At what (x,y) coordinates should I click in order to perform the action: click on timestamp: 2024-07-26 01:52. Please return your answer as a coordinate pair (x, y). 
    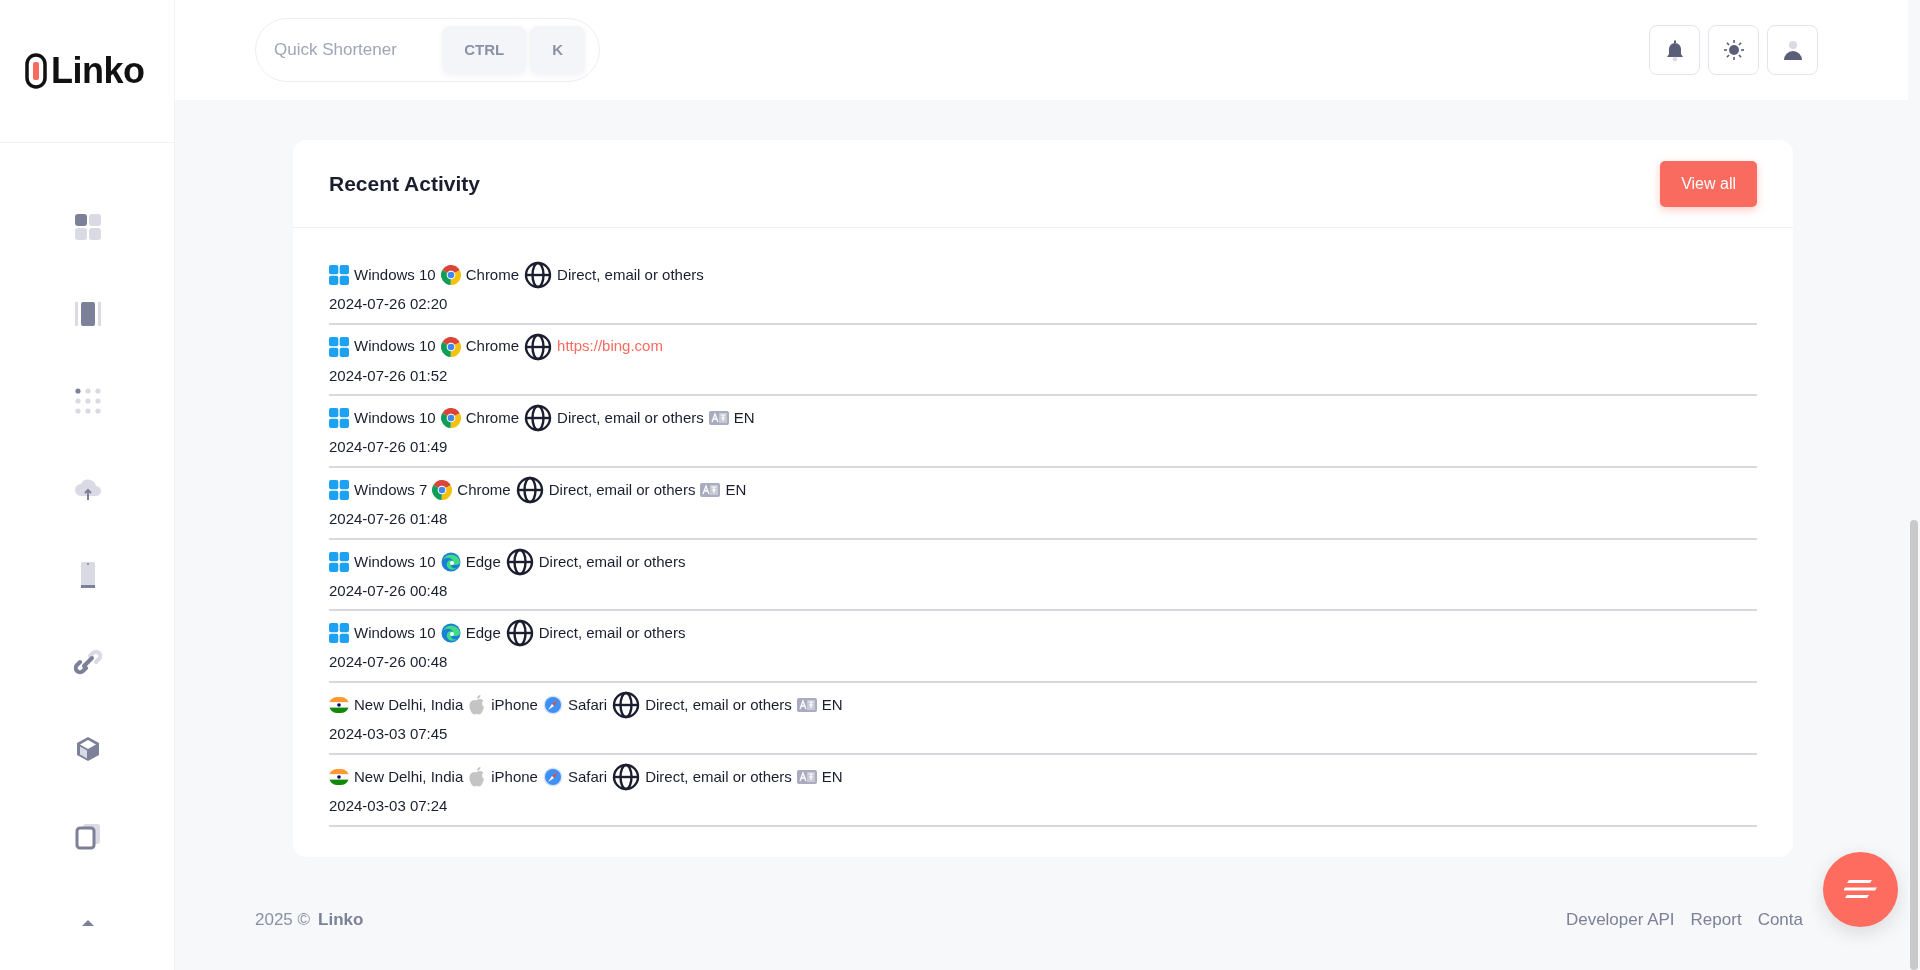
    Looking at the image, I should click on (389, 375).